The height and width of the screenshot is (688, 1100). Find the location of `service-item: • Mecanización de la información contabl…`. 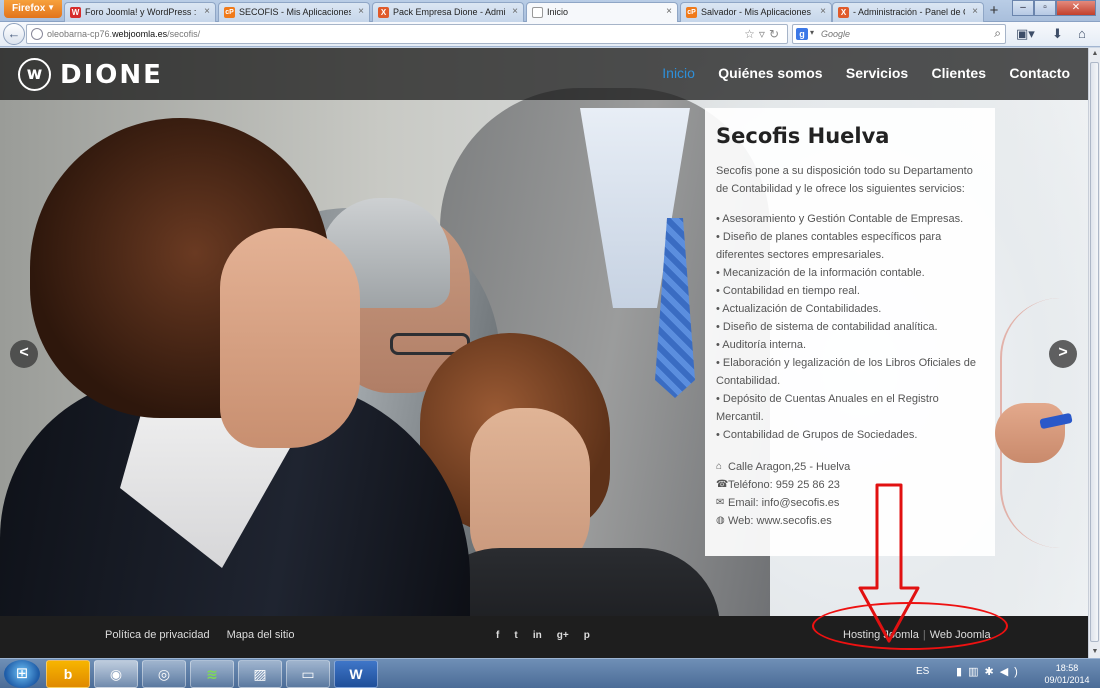

service-item: • Mecanización de la información contabl… is located at coordinates (820, 273).